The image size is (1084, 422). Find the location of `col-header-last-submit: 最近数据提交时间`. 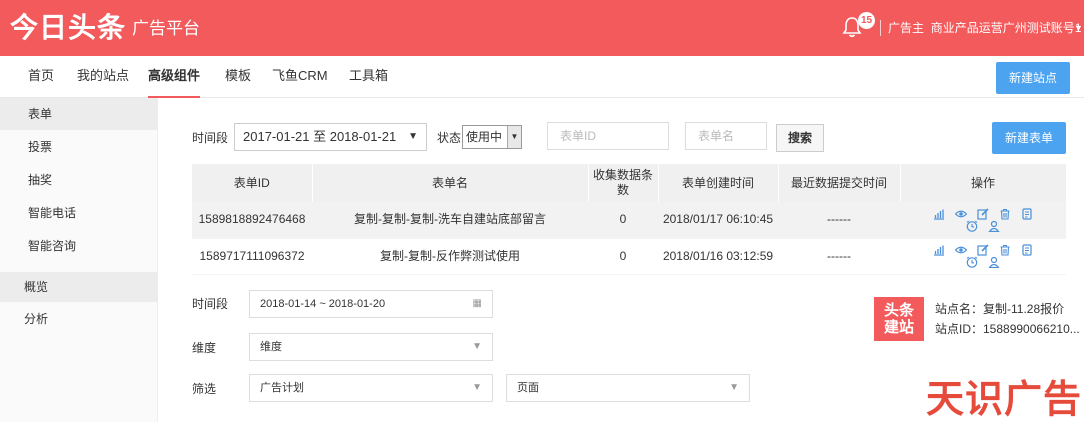

col-header-last-submit: 最近数据提交时间 is located at coordinates (839, 183).